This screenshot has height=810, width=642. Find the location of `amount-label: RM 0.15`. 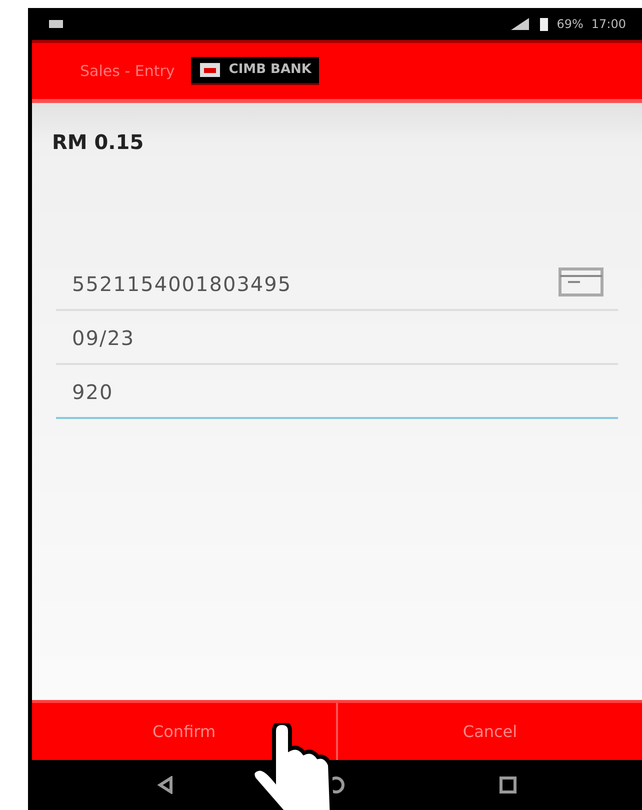

amount-label: RM 0.15 is located at coordinates (98, 142).